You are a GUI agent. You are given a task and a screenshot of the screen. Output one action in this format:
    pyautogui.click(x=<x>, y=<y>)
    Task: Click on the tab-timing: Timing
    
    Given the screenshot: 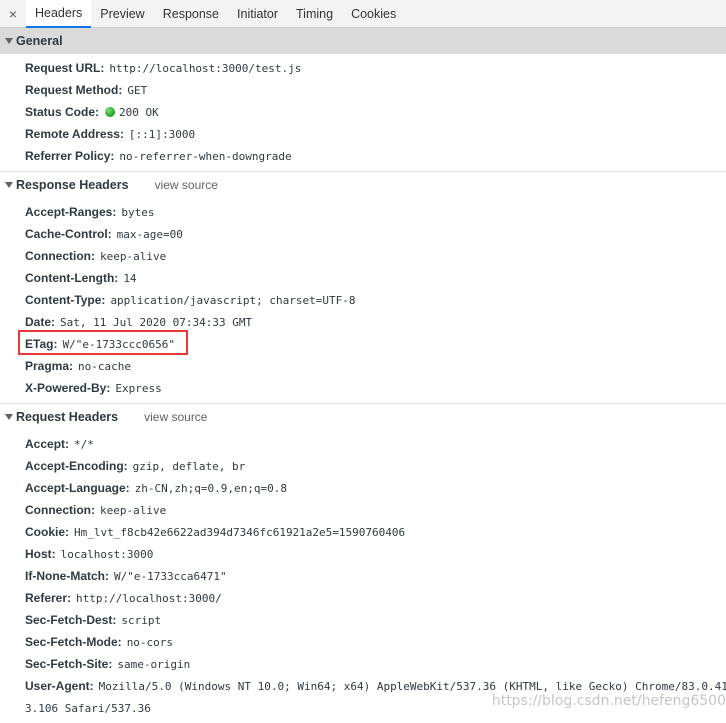 What is the action you would take?
    pyautogui.click(x=314, y=13)
    